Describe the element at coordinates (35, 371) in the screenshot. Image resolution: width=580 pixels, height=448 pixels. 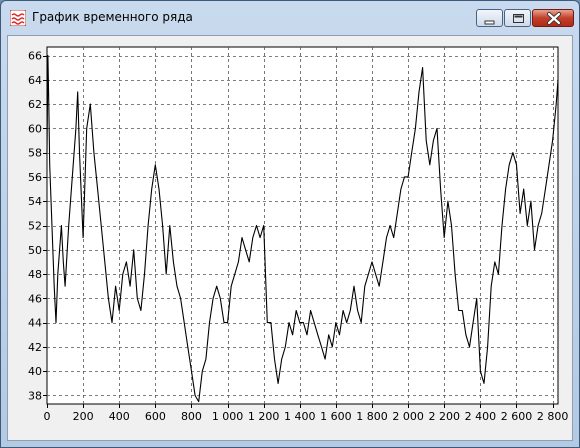
I see `y-tick-label: 40` at that location.